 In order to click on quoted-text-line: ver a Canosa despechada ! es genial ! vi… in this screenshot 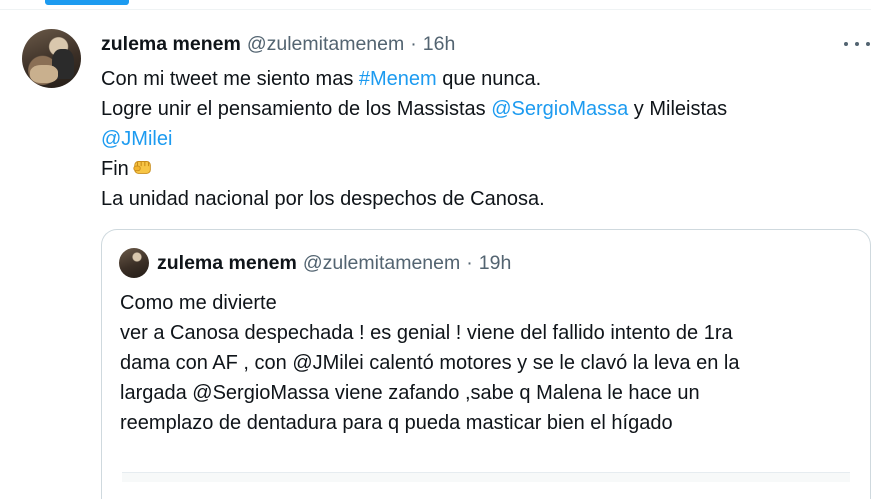, I will do `click(426, 333)`.